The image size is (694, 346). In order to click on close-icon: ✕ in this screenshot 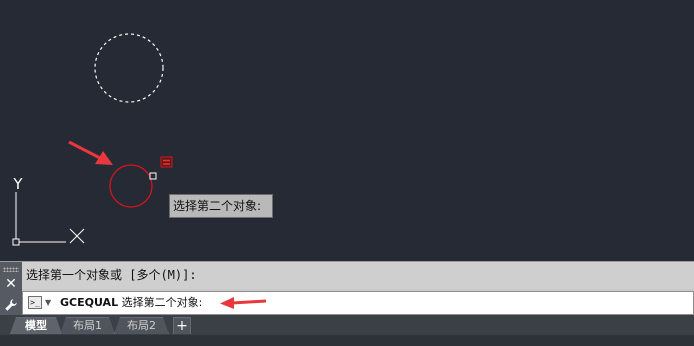, I will do `click(11, 284)`.